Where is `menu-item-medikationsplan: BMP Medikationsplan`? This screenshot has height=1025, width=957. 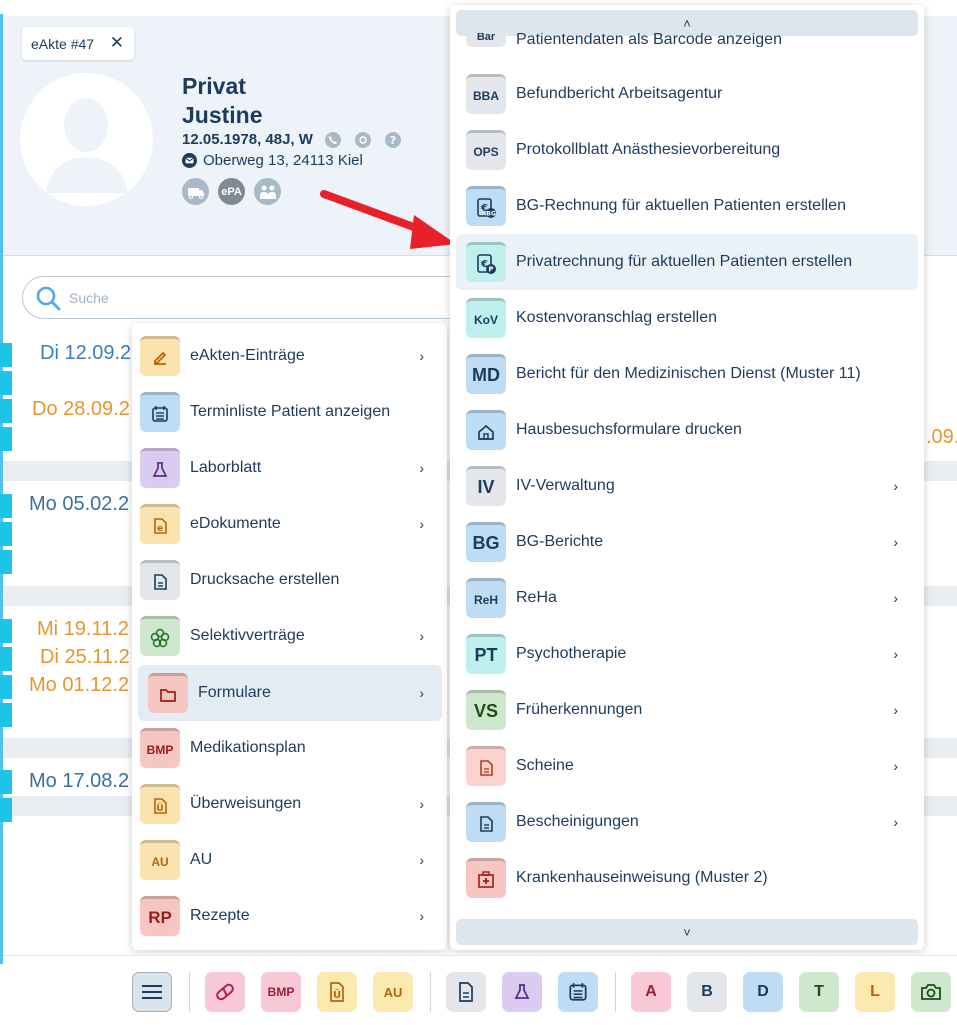 menu-item-medikationsplan: BMP Medikationsplan is located at coordinates (291, 748).